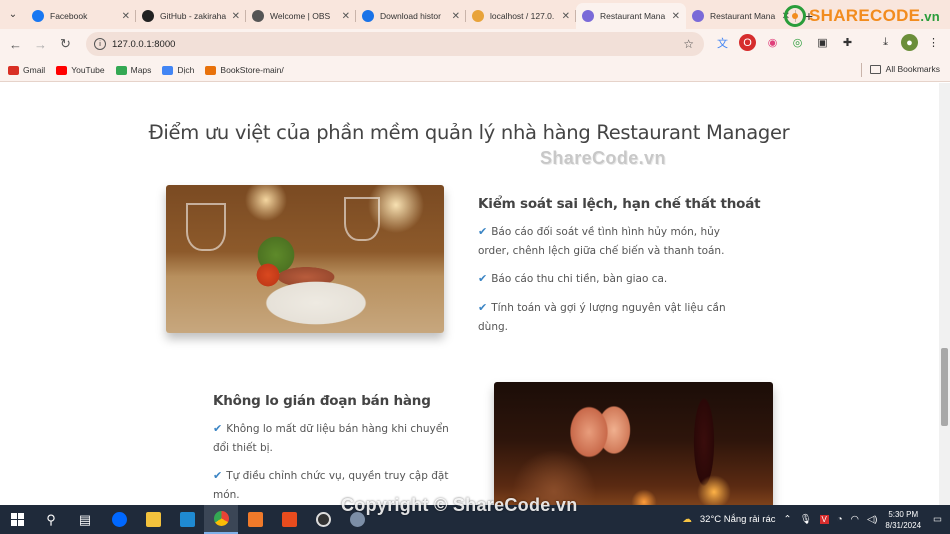 This screenshot has height=534, width=950. I want to click on chrome-taskbar-icon, so click(221, 519).